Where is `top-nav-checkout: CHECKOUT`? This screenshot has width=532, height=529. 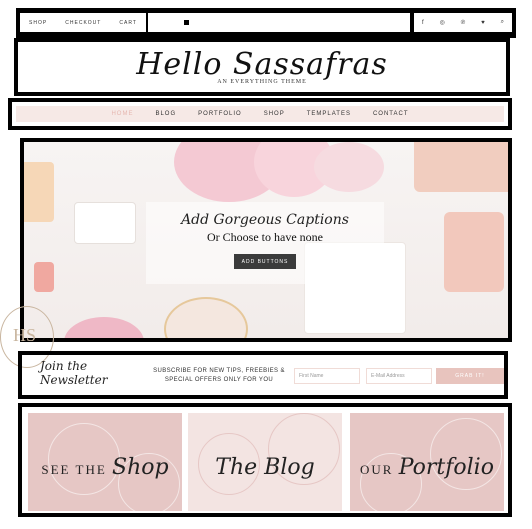 top-nav-checkout: CHECKOUT is located at coordinates (83, 23).